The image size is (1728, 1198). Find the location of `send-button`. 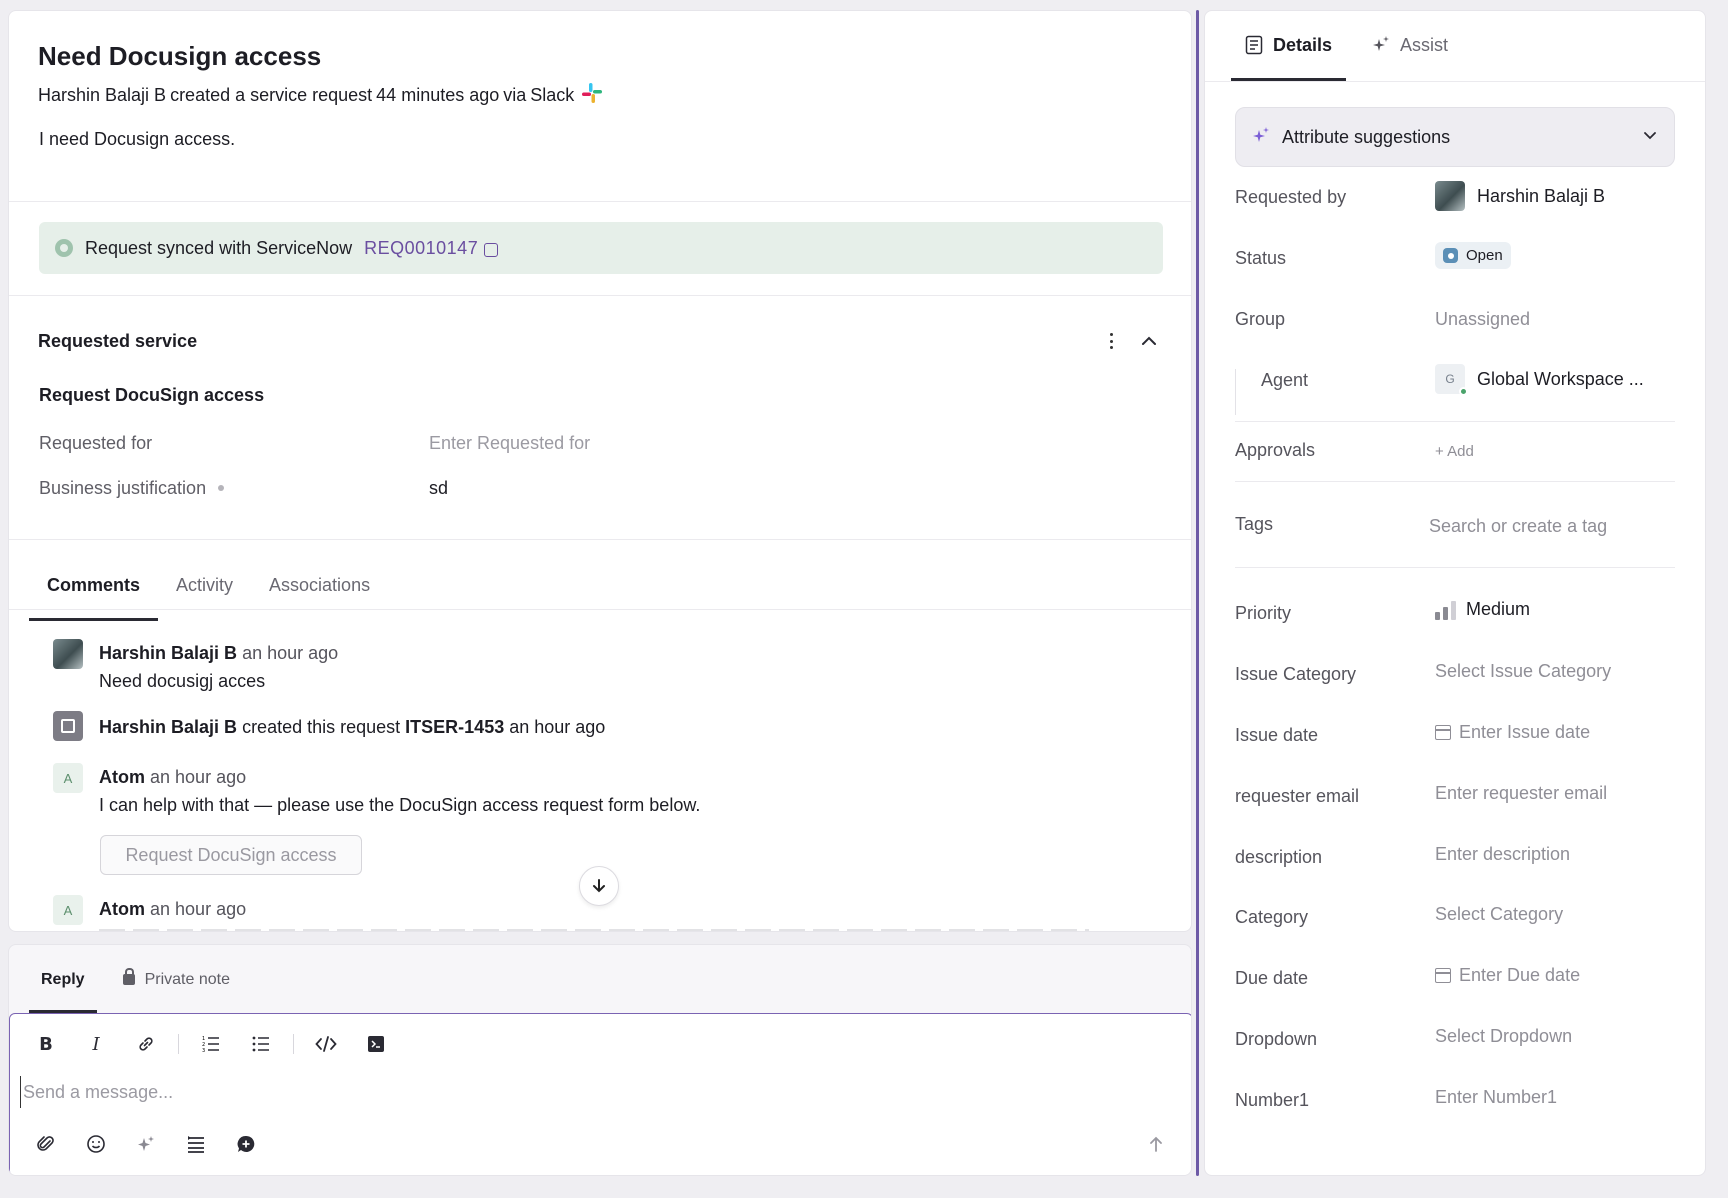

send-button is located at coordinates (1156, 1144).